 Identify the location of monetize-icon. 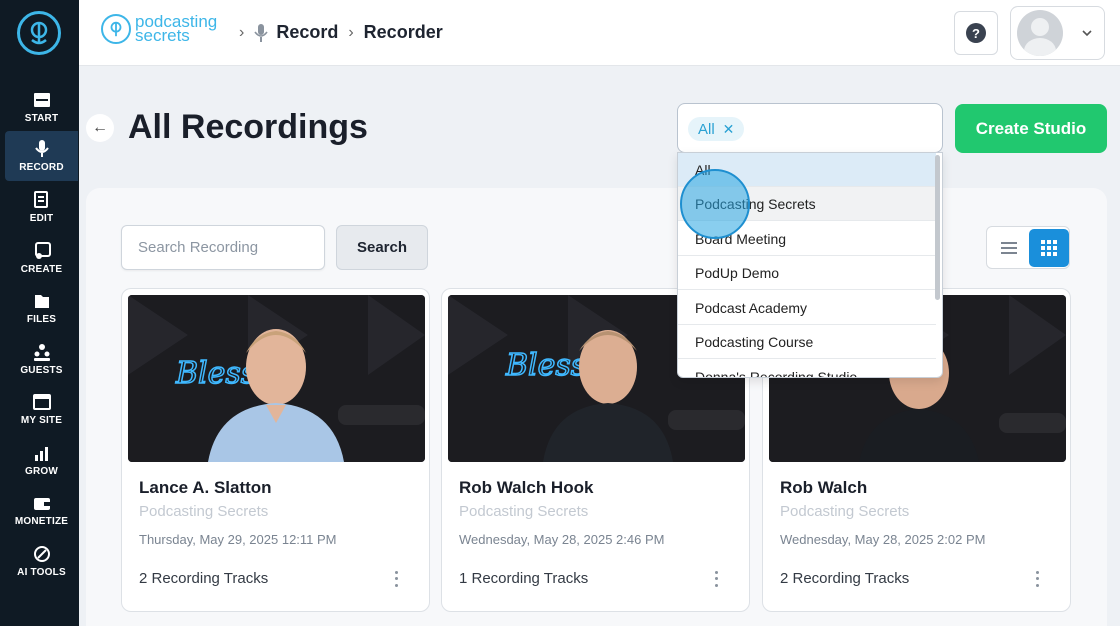
(41, 504).